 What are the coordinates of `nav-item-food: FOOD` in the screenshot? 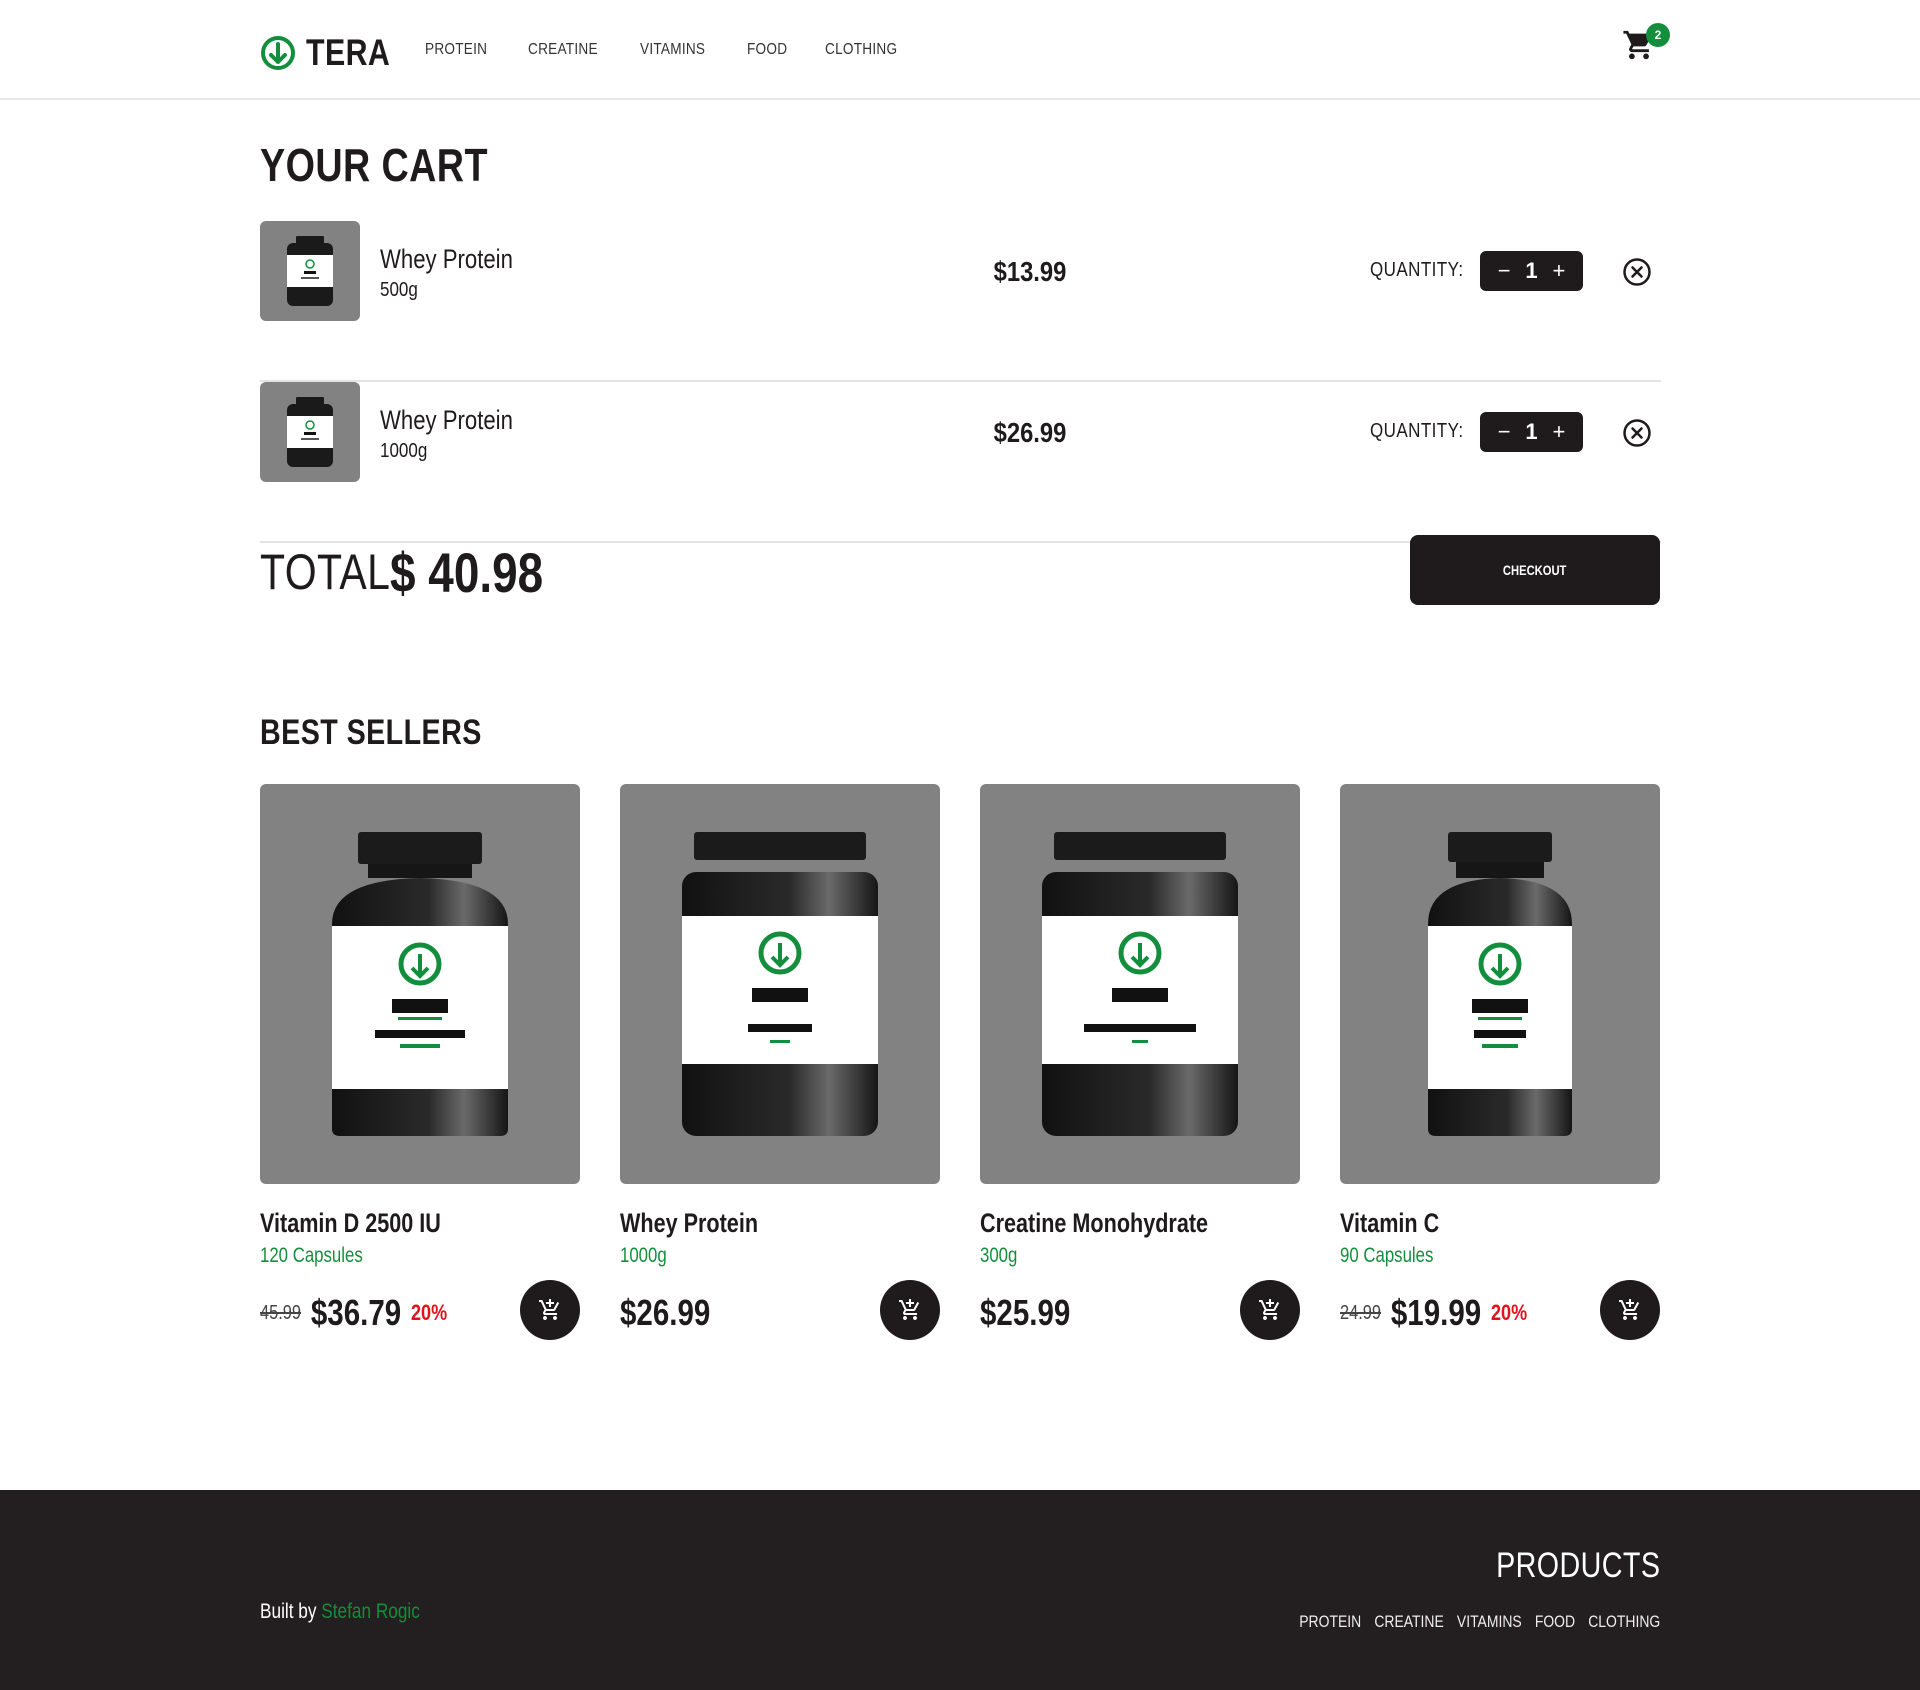 It's located at (767, 50).